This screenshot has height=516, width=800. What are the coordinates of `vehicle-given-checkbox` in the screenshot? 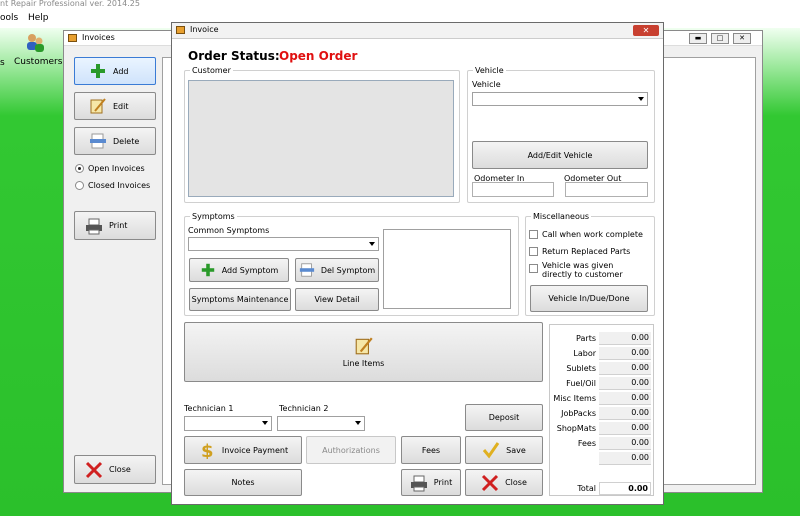 It's located at (533, 268).